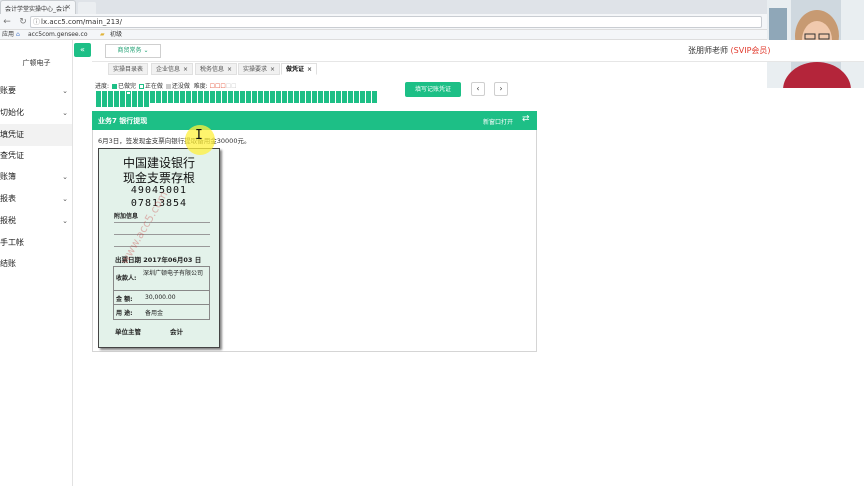 Image resolution: width=864 pixels, height=486 pixels. Describe the element at coordinates (82, 50) in the screenshot. I see `collapse-sidebar-button: «` at that location.